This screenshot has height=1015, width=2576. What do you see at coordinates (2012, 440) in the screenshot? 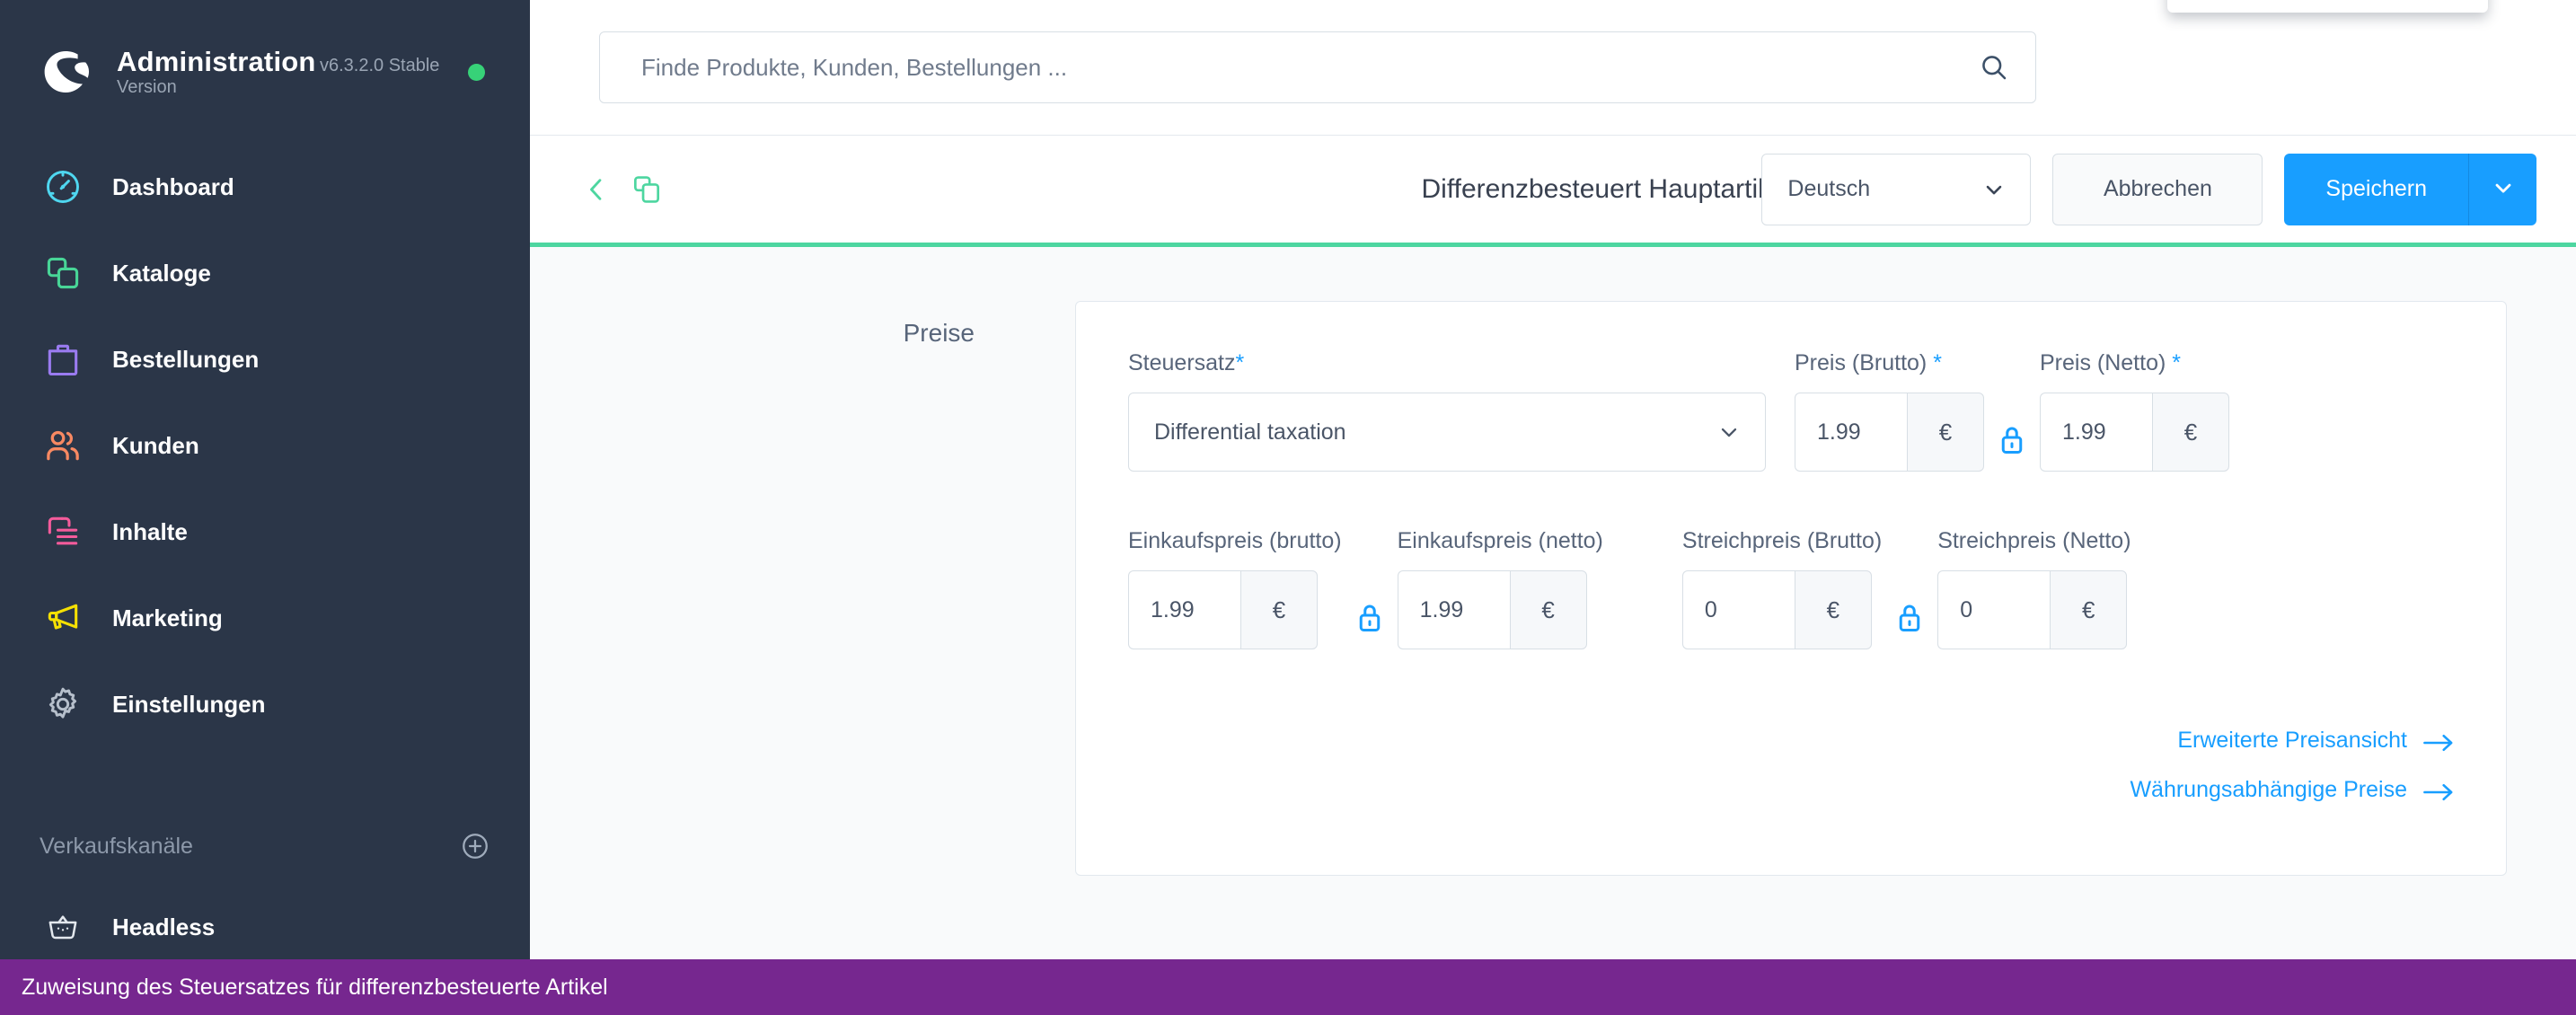
I see `price-lock-toggle` at bounding box center [2012, 440].